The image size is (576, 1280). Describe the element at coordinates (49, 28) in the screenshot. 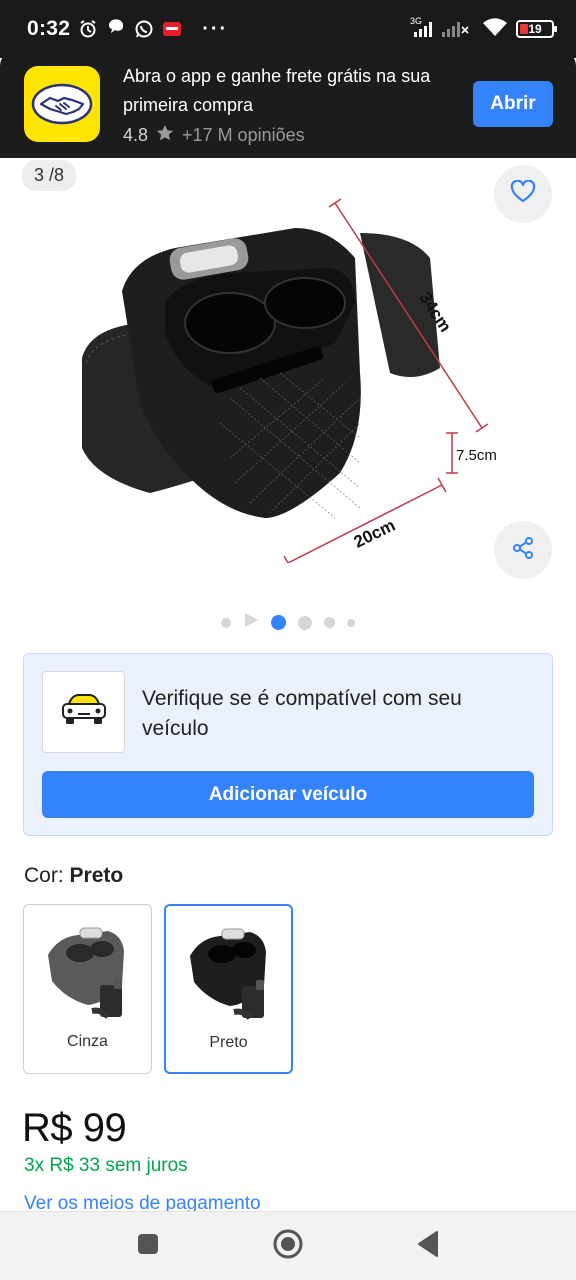

I see `status-time: 0:32` at that location.